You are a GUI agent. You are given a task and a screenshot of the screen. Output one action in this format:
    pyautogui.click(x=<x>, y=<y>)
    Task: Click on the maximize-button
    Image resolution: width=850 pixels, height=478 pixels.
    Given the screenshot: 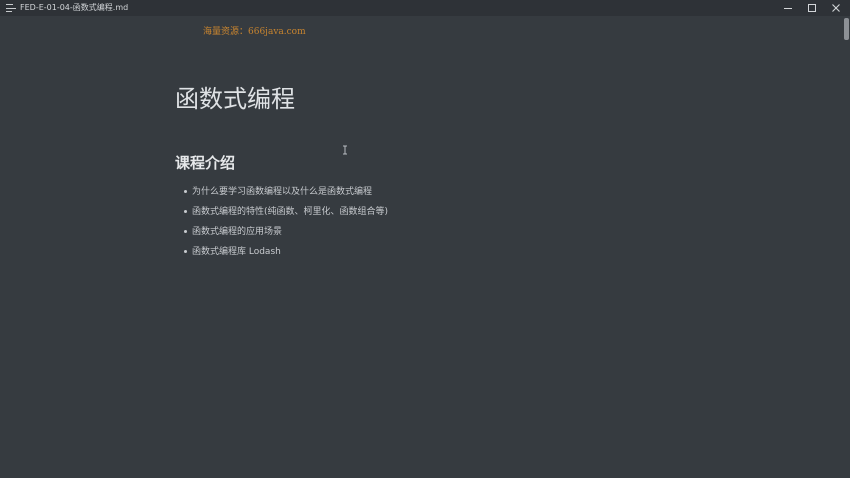 What is the action you would take?
    pyautogui.click(x=812, y=8)
    